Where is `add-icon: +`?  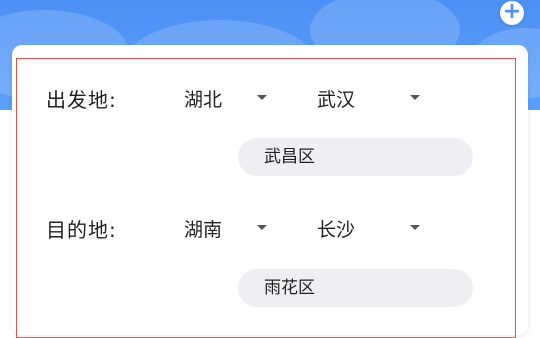 add-icon: + is located at coordinates (512, 13).